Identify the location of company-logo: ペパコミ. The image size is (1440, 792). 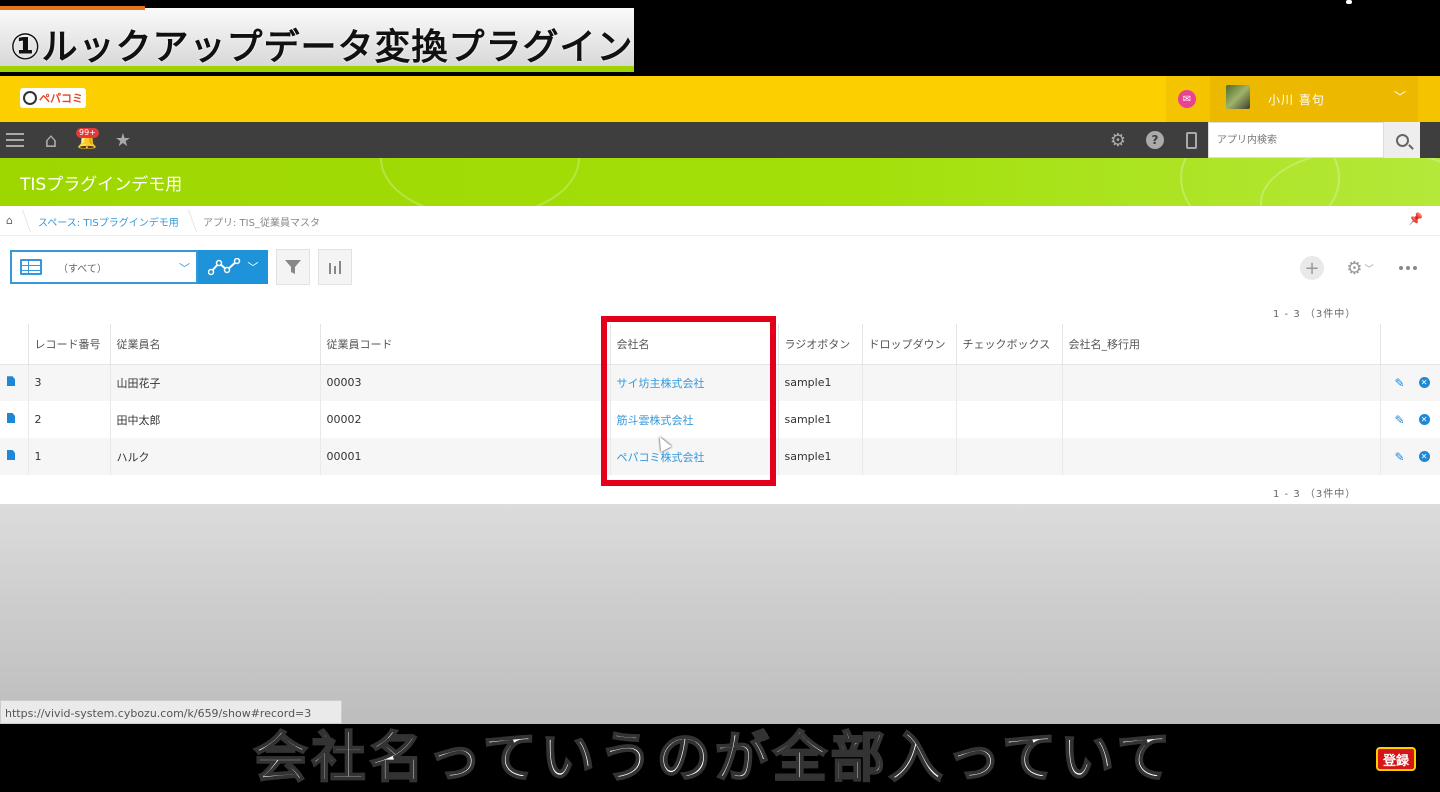
(53, 98).